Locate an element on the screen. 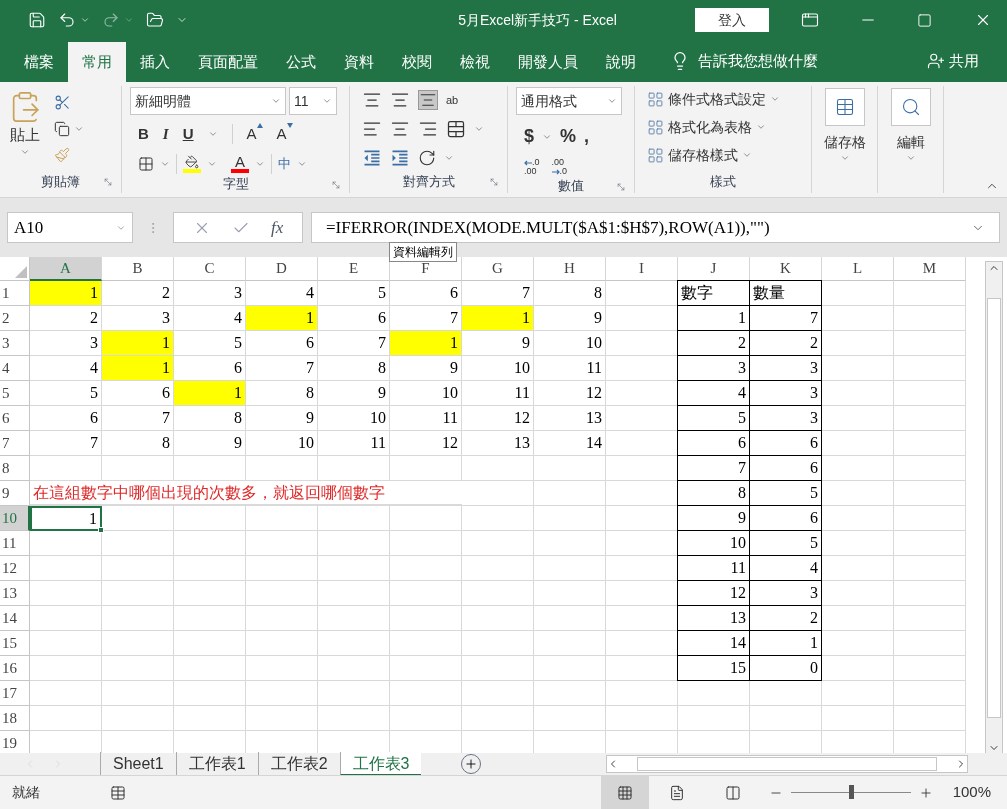 Image resolution: width=1007 pixels, height=809 pixels. font-color-button: A is located at coordinates (240, 163).